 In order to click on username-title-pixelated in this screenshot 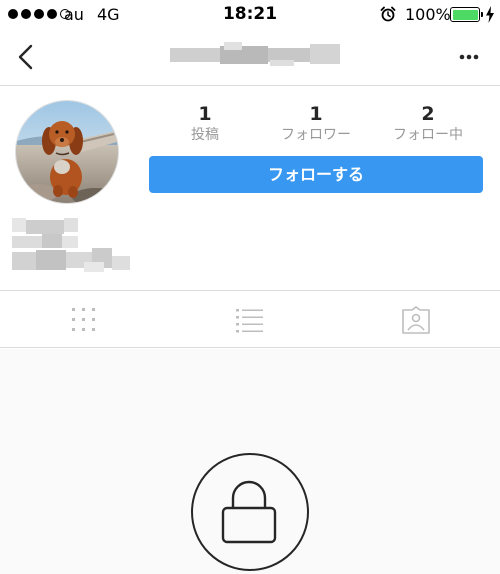, I will do `click(255, 56)`.